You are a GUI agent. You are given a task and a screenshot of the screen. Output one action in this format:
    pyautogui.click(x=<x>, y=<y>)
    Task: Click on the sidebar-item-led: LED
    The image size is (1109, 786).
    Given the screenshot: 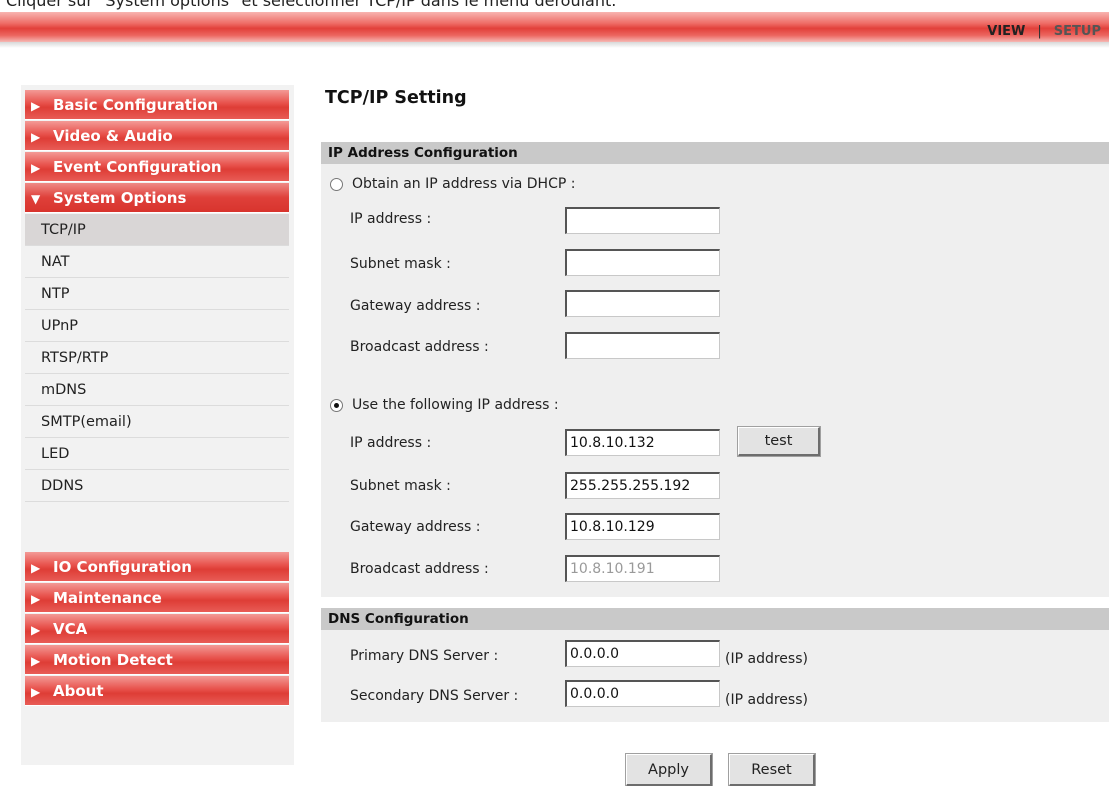 What is the action you would take?
    pyautogui.click(x=157, y=454)
    